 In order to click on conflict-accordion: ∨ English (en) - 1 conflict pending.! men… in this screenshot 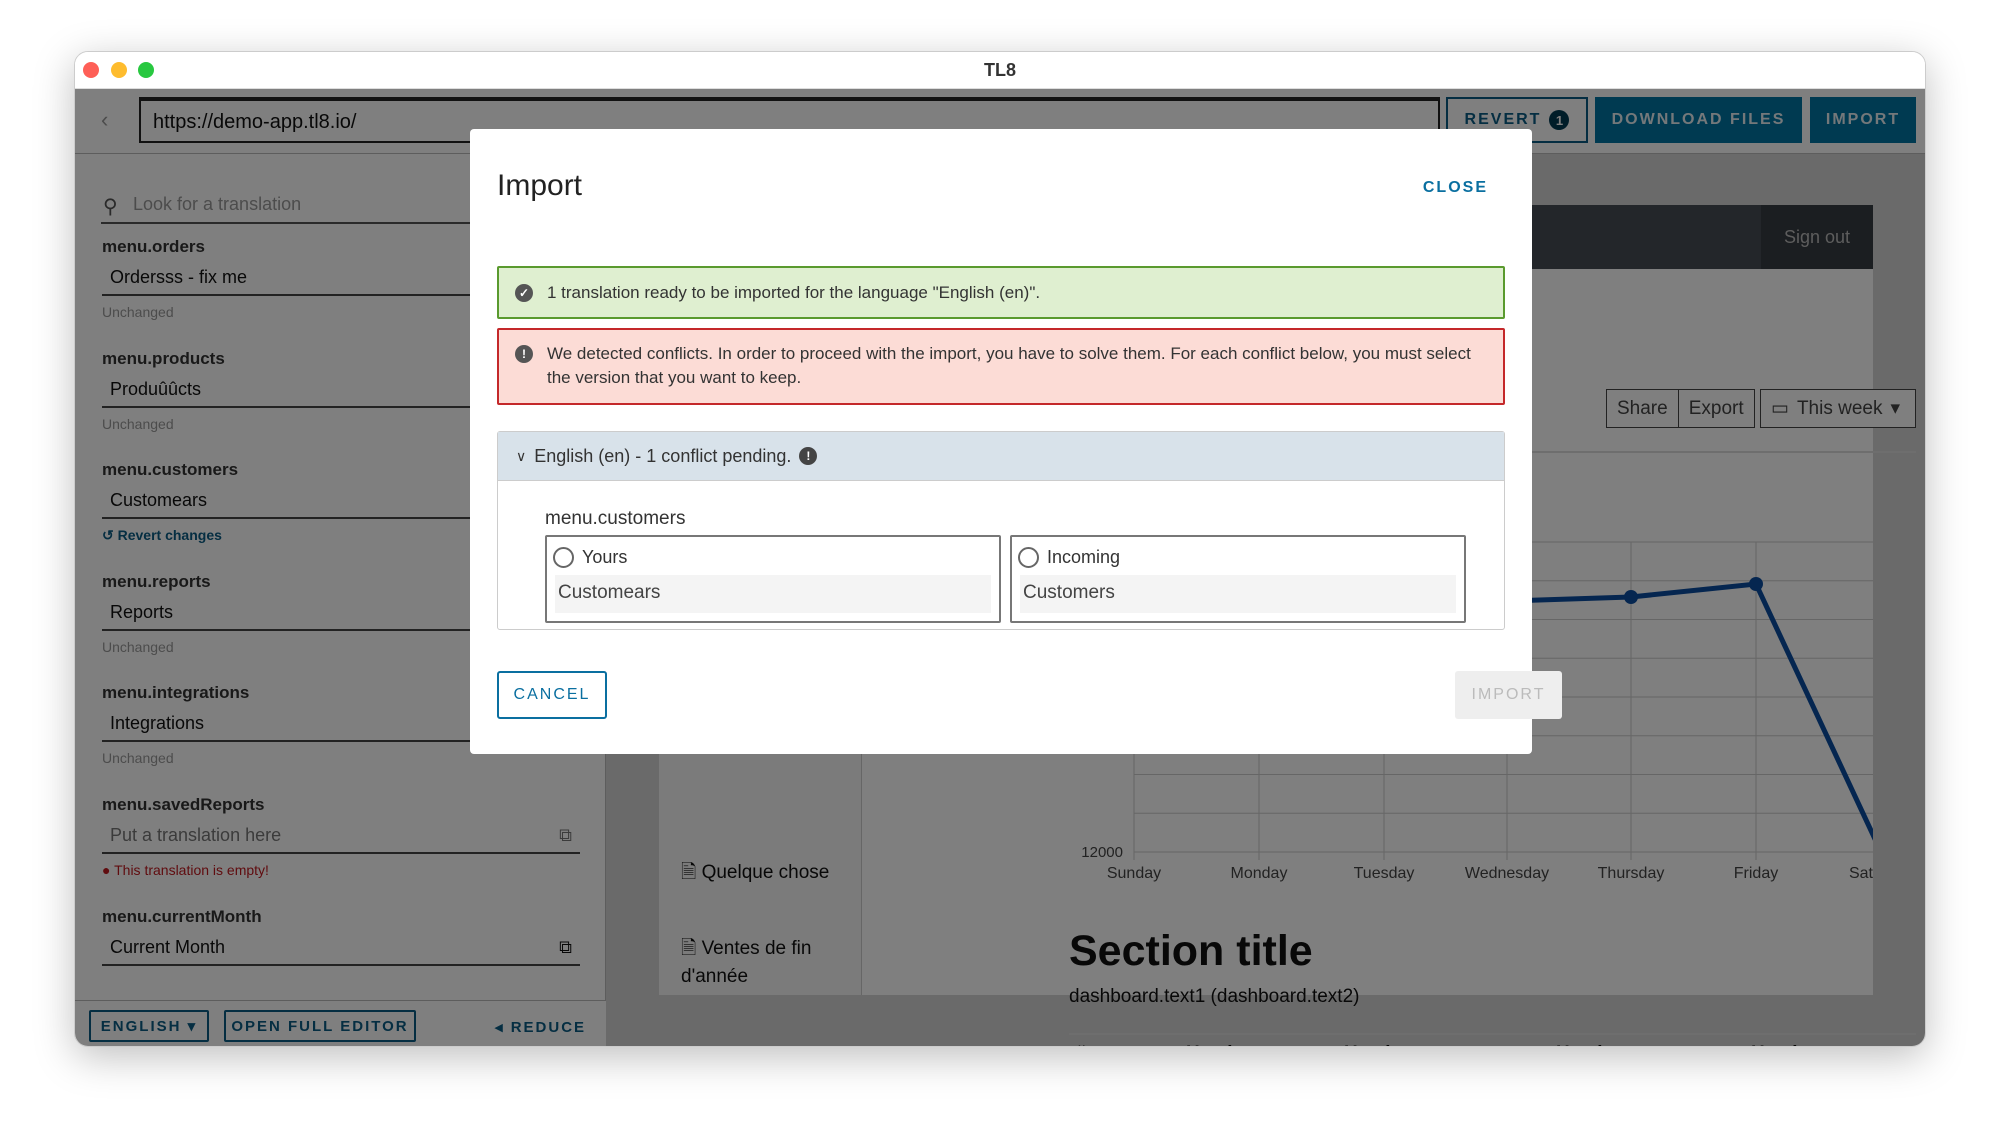, I will do `click(1001, 530)`.